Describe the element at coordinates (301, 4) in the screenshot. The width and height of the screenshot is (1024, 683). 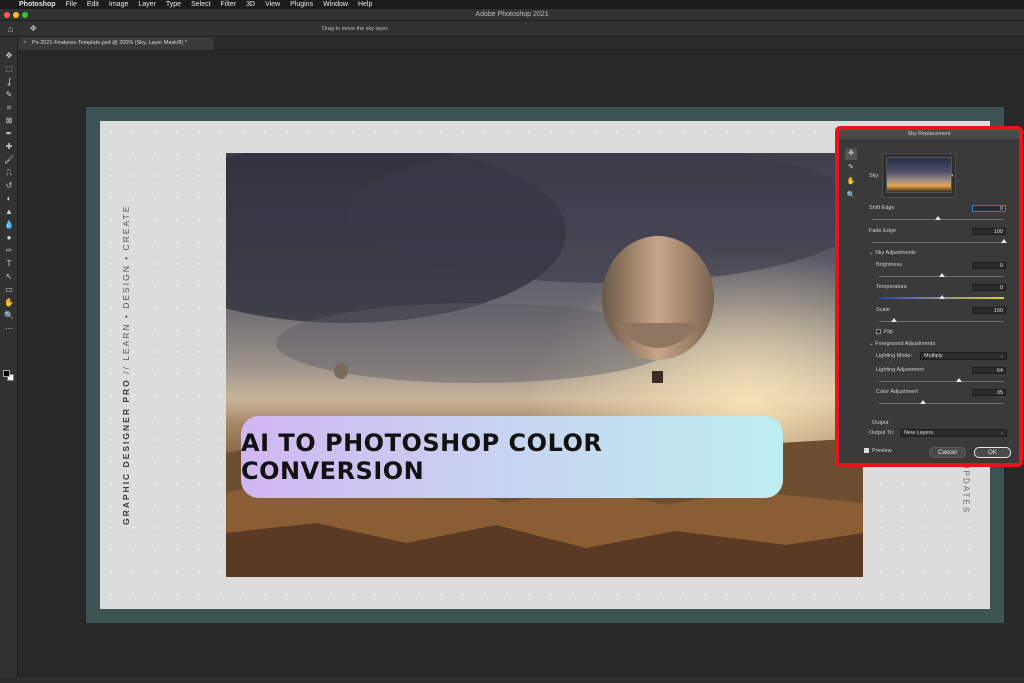
I see `menu-plugins: Plugins` at that location.